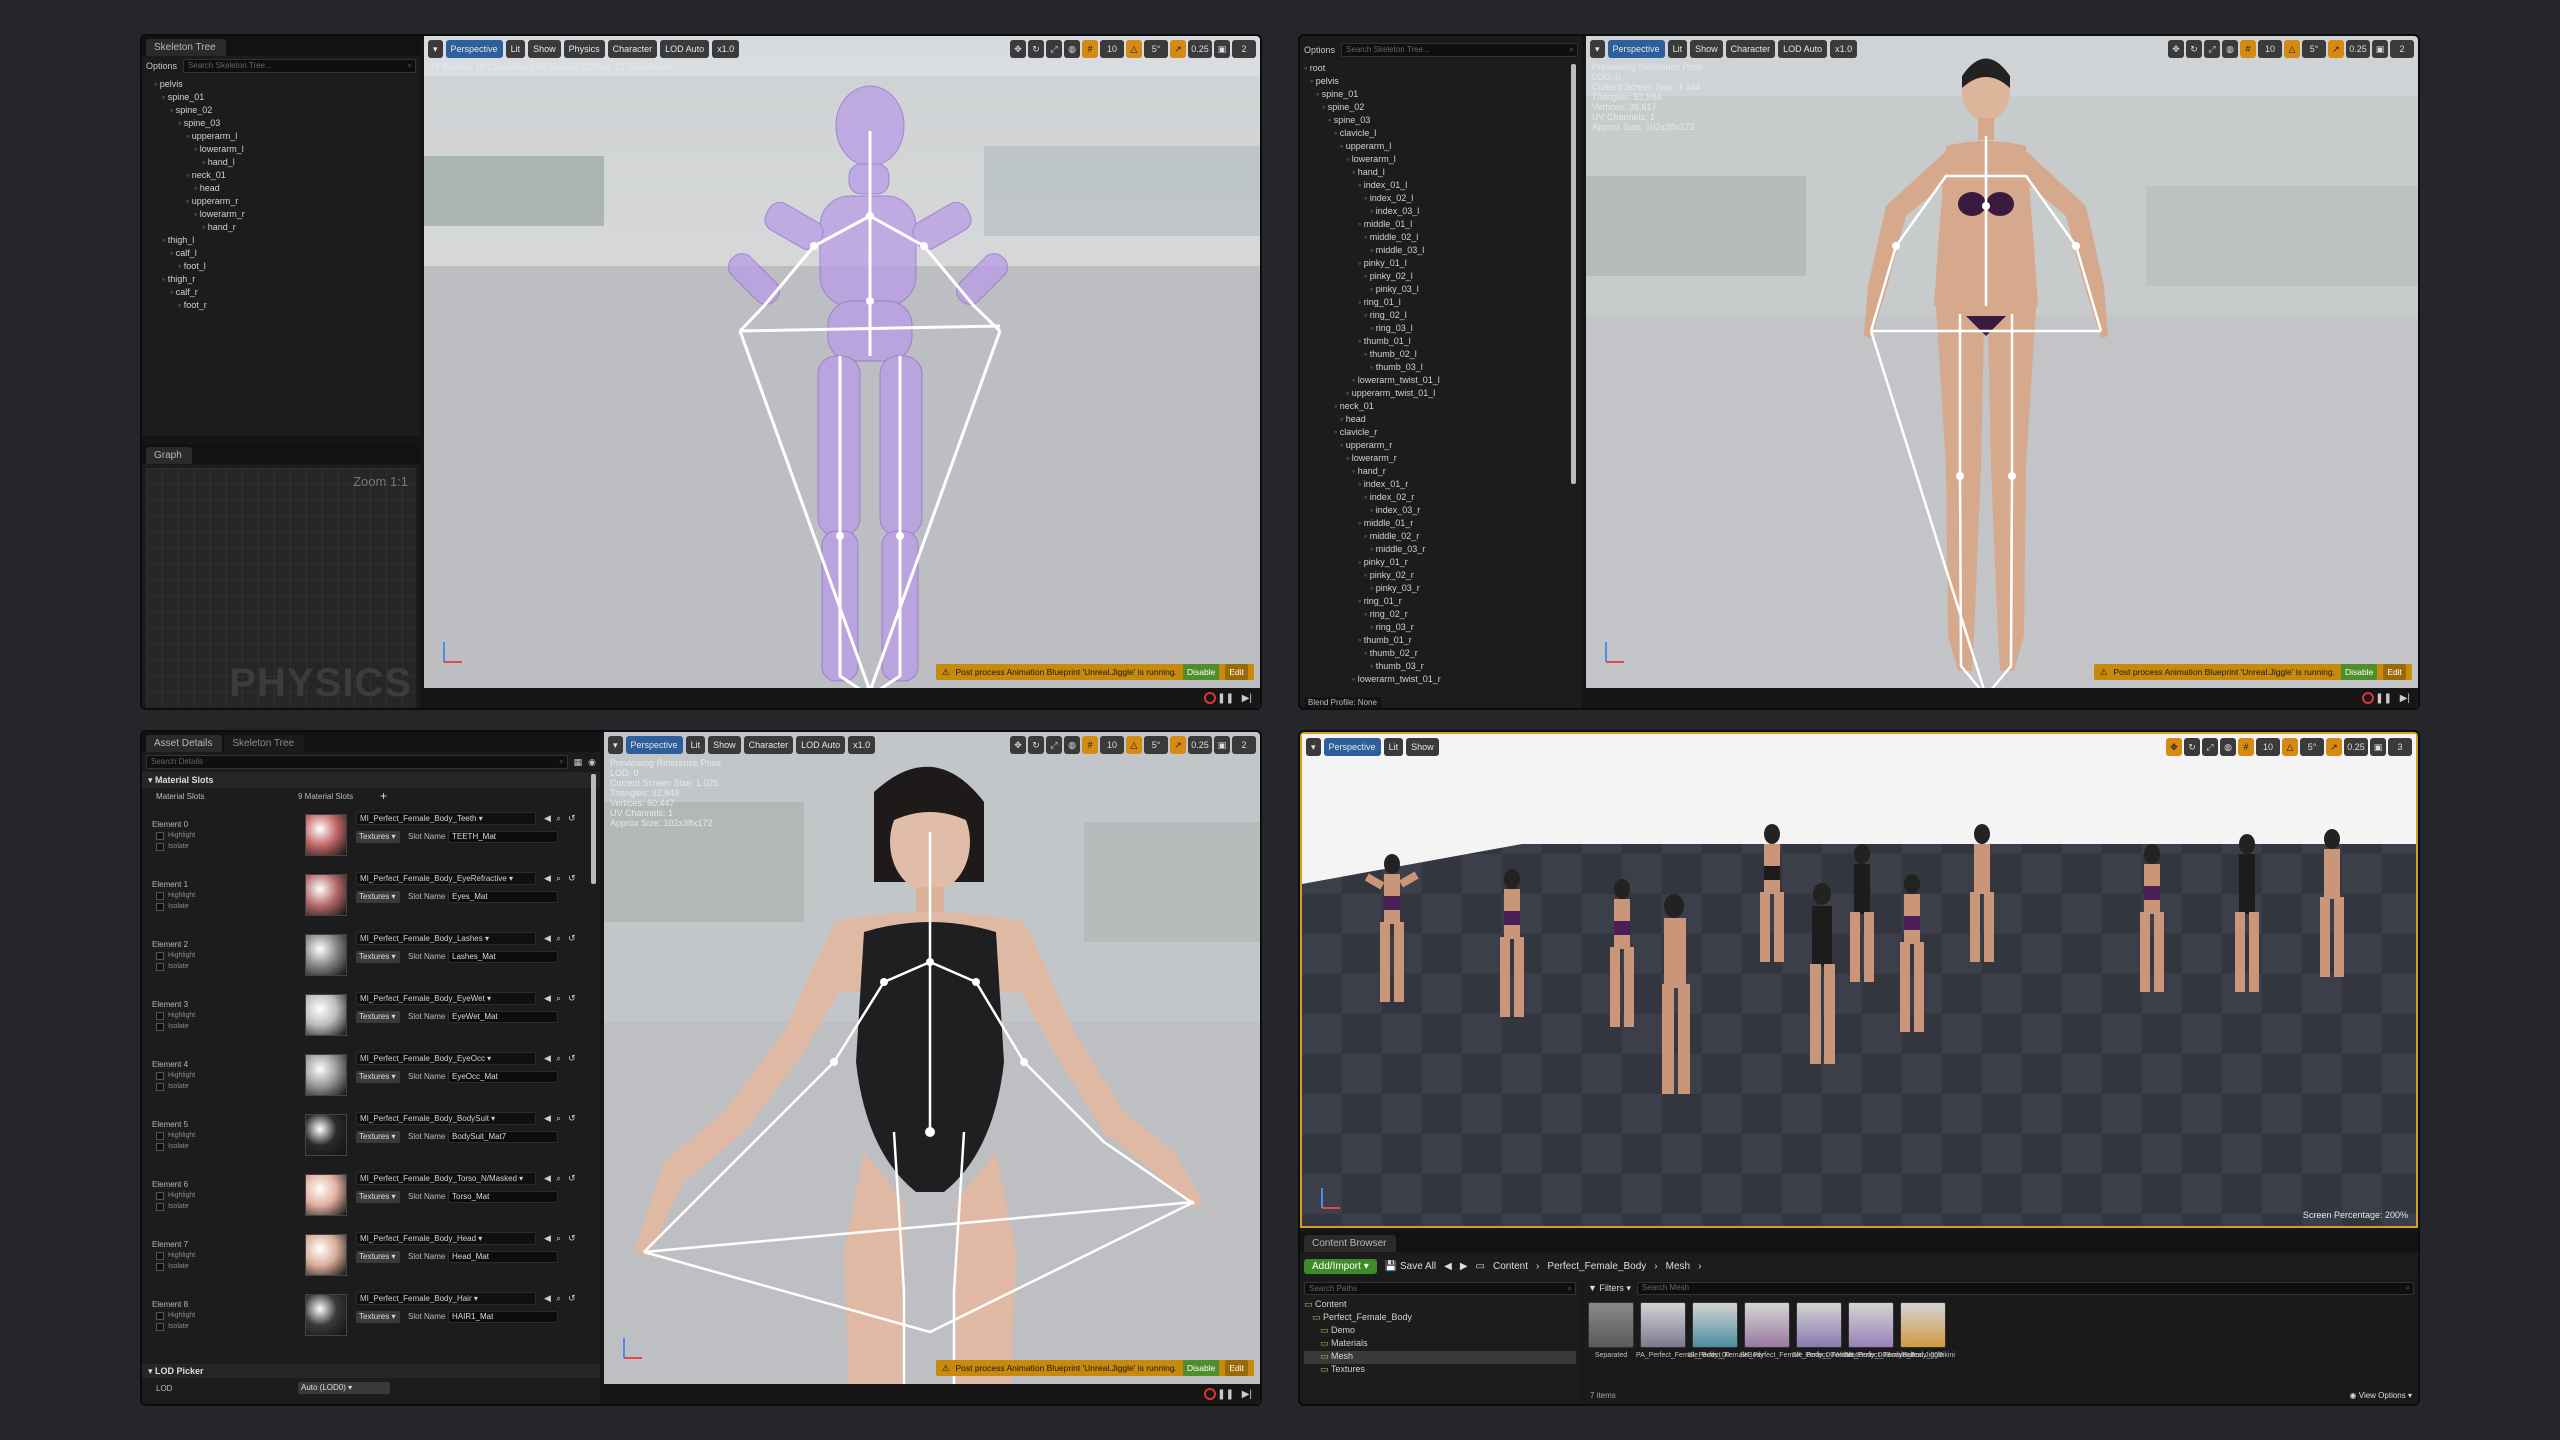 This screenshot has width=2560, height=1440. Describe the element at coordinates (1244, 745) in the screenshot. I see `camera-speed-value: 2` at that location.